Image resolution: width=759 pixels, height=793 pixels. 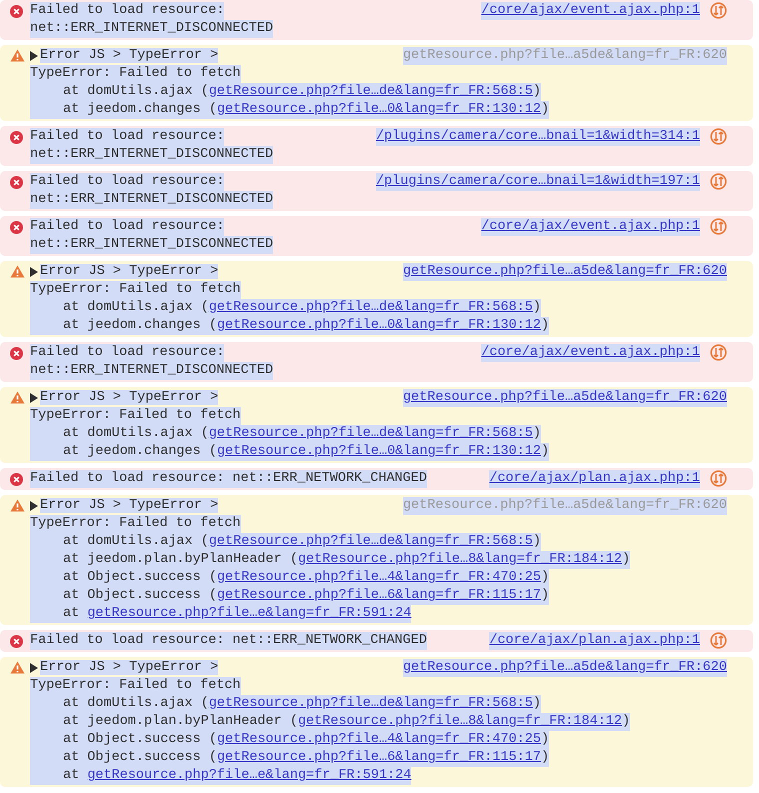 I want to click on source-link: /plugins/camera/core…bnail=1&width=314:1, so click(x=538, y=137).